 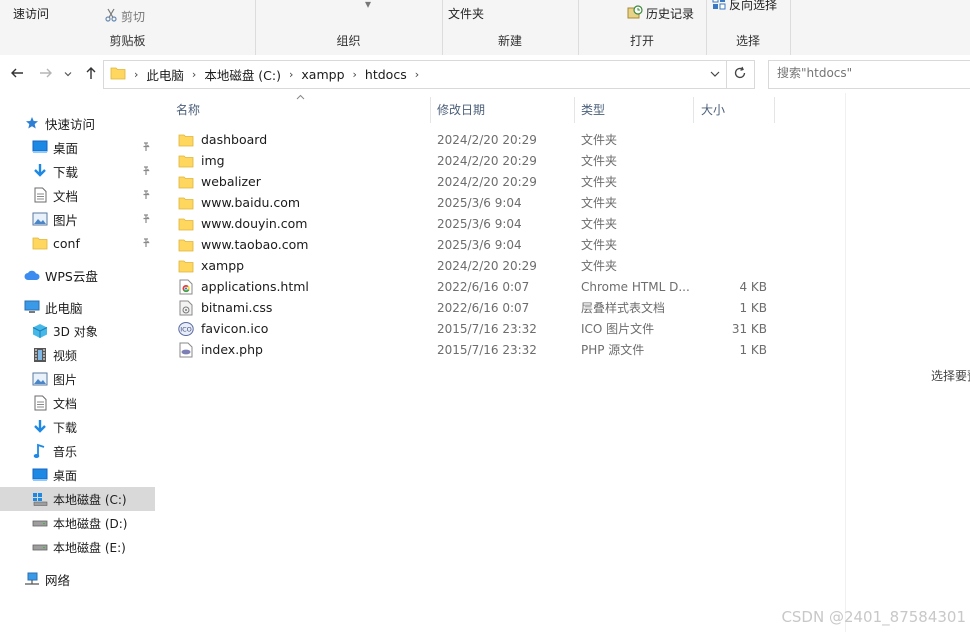 What do you see at coordinates (68, 74) in the screenshot?
I see `recent-locations-button` at bounding box center [68, 74].